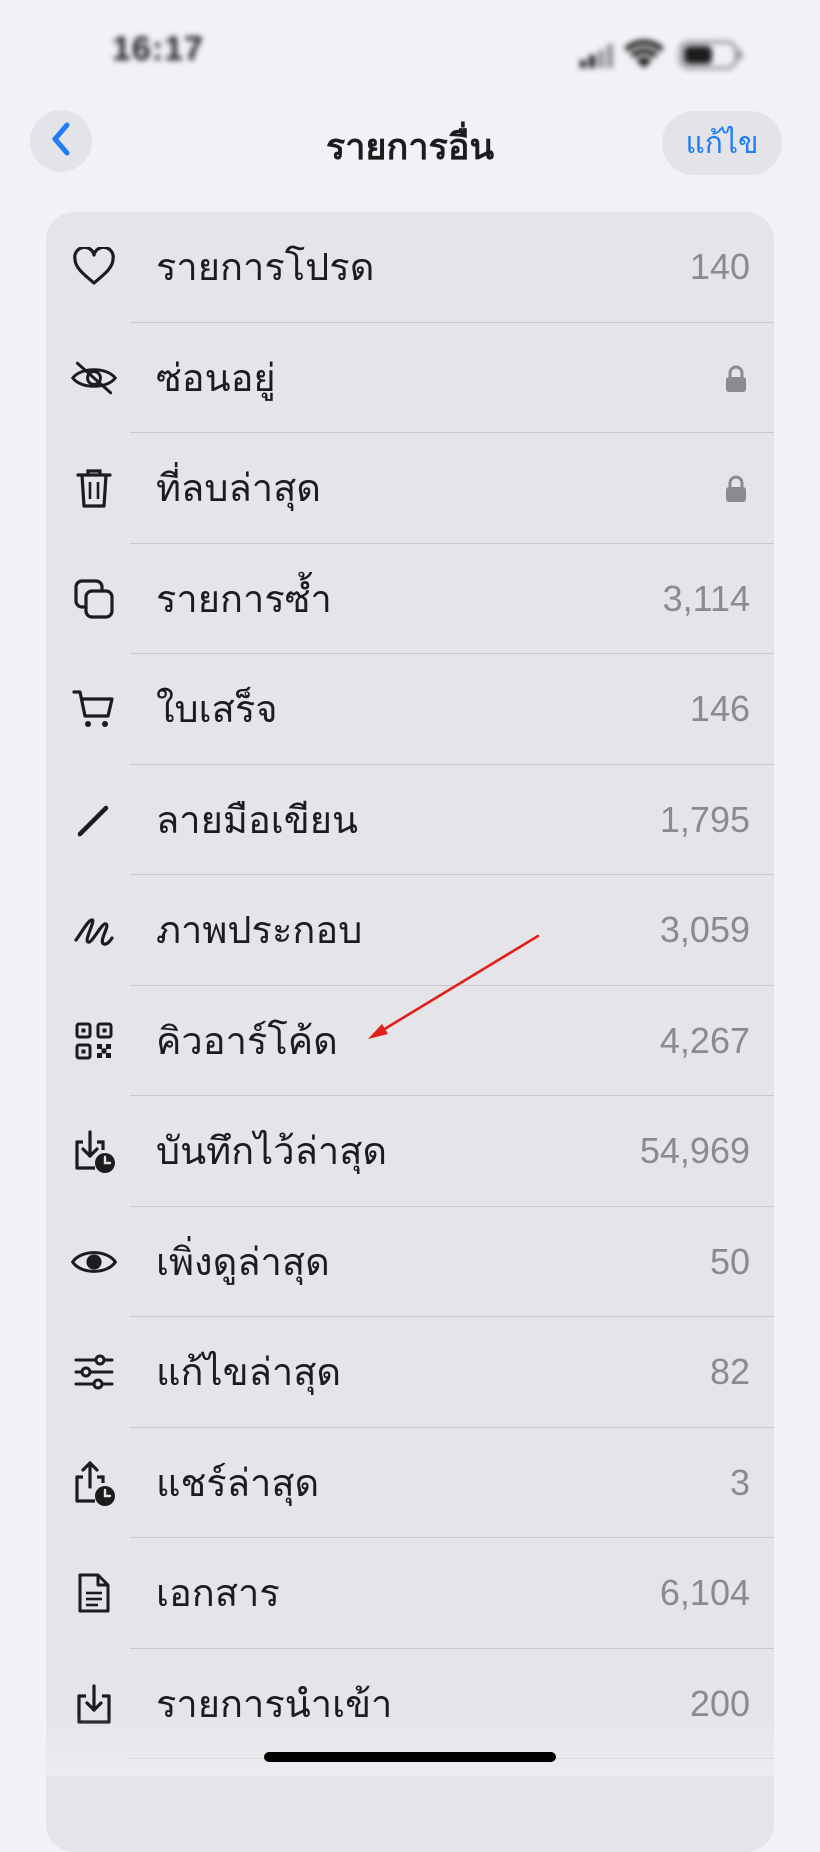 The image size is (820, 1852). Describe the element at coordinates (238, 1482) in the screenshot. I see `list-item-label: แชร์ล่าสุด` at that location.